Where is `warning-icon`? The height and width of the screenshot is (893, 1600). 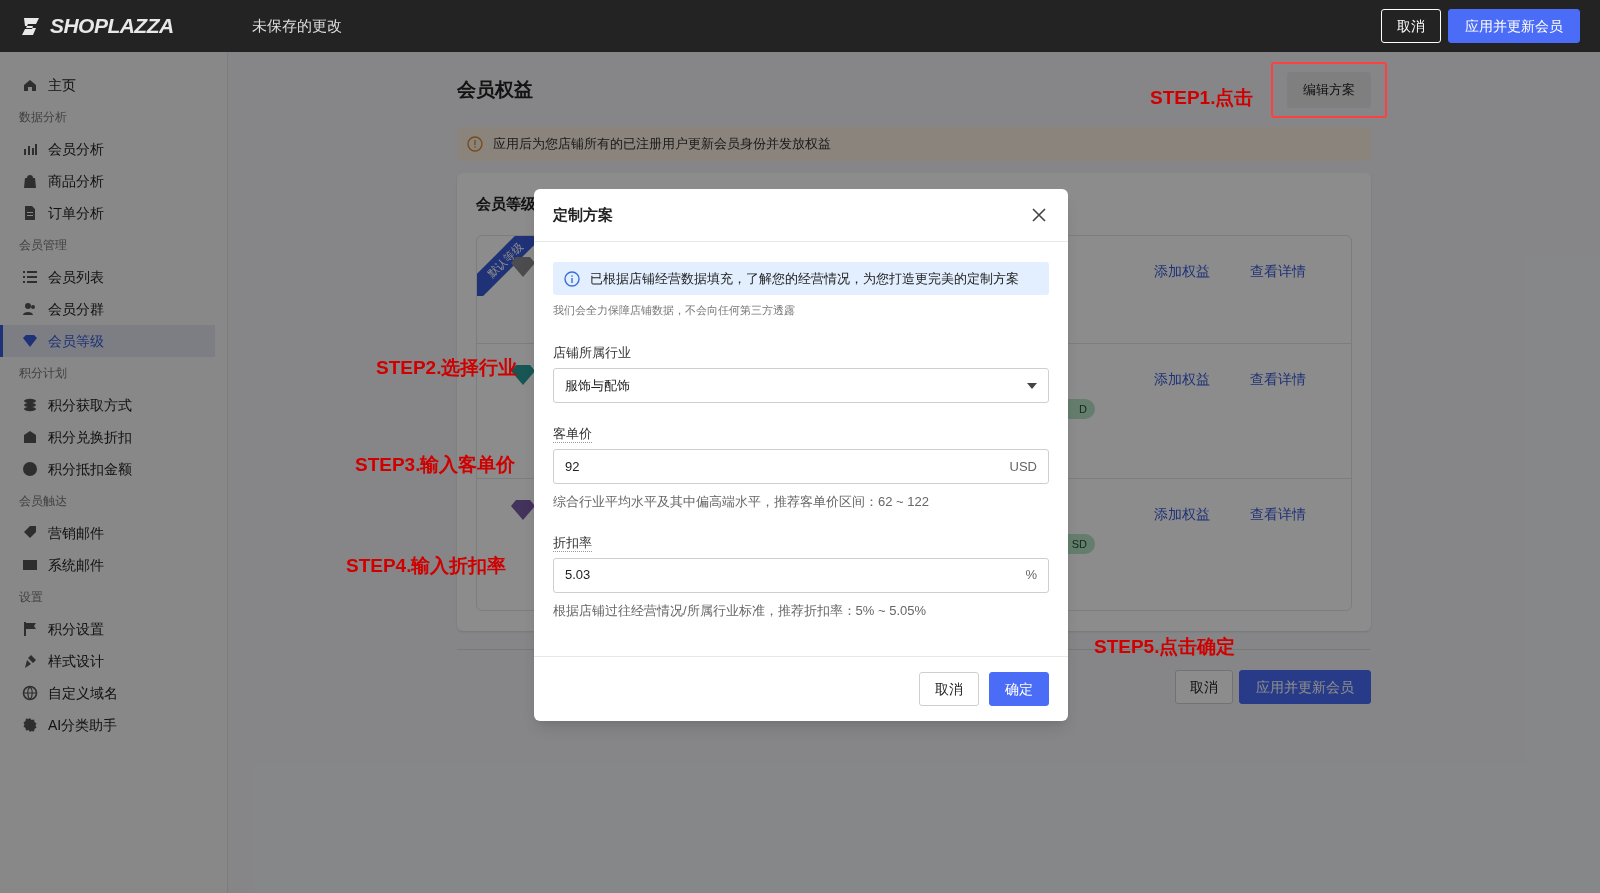
warning-icon is located at coordinates (475, 144).